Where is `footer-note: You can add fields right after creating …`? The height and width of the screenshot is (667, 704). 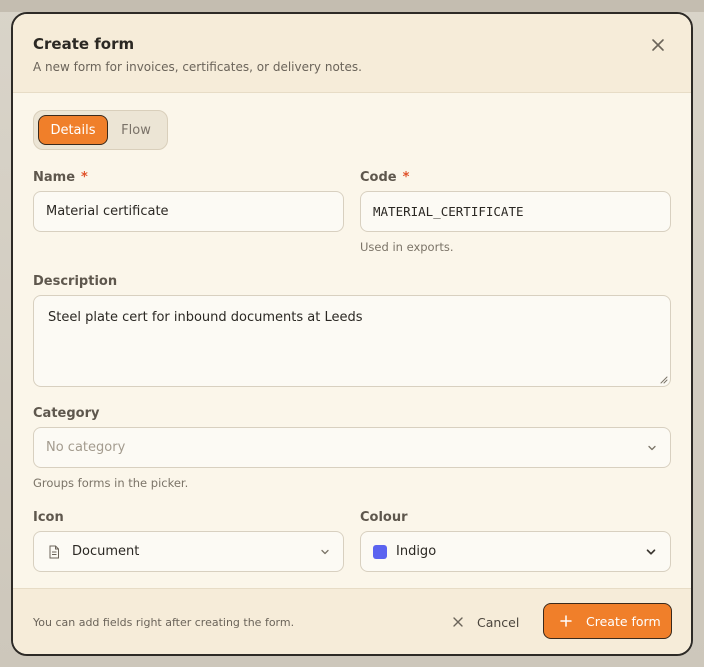
footer-note: You can add fields right after creating … is located at coordinates (164, 622).